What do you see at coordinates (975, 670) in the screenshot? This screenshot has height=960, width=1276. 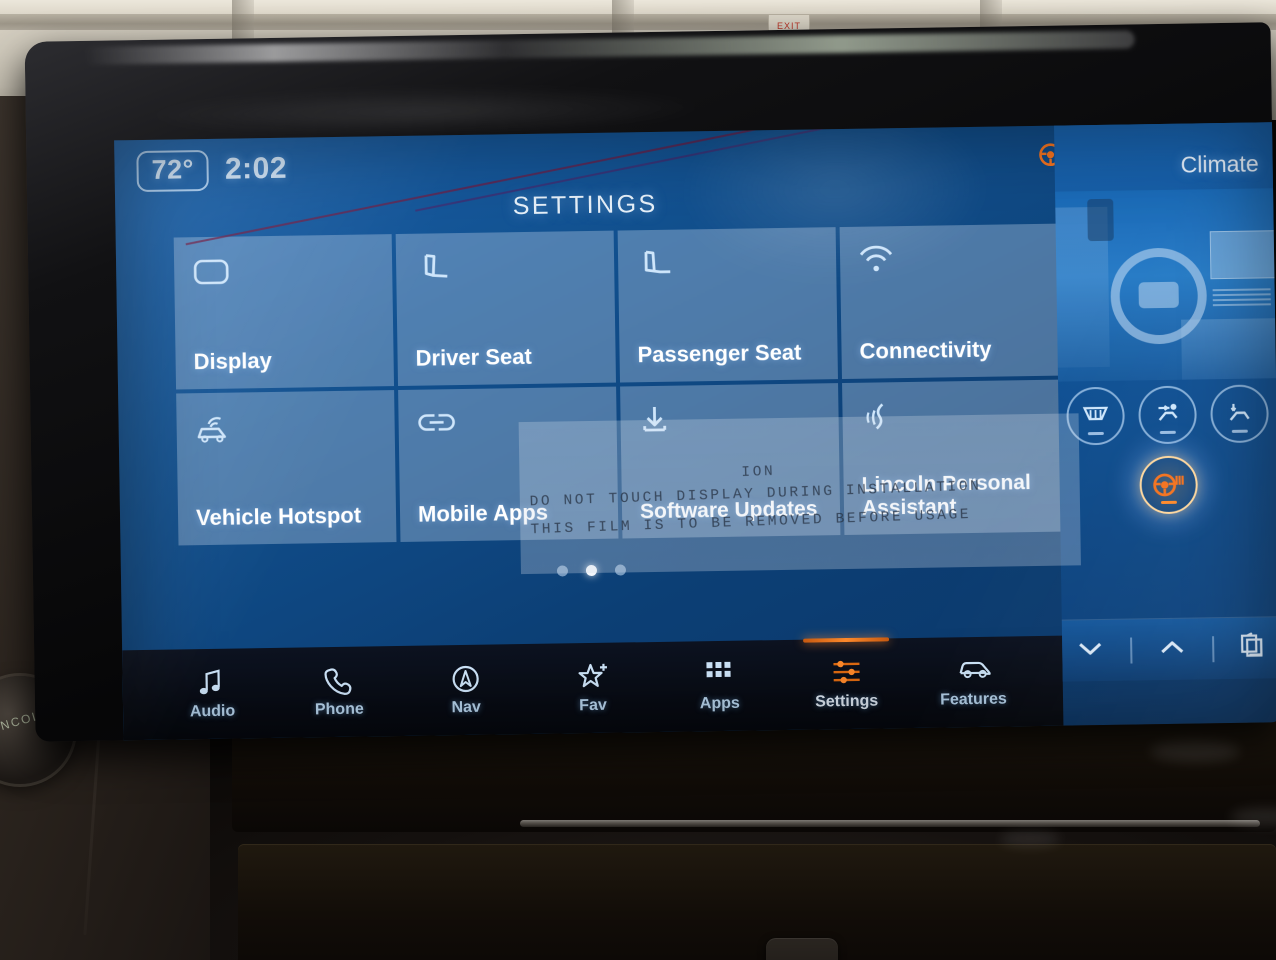 I see `vehicle-icon` at bounding box center [975, 670].